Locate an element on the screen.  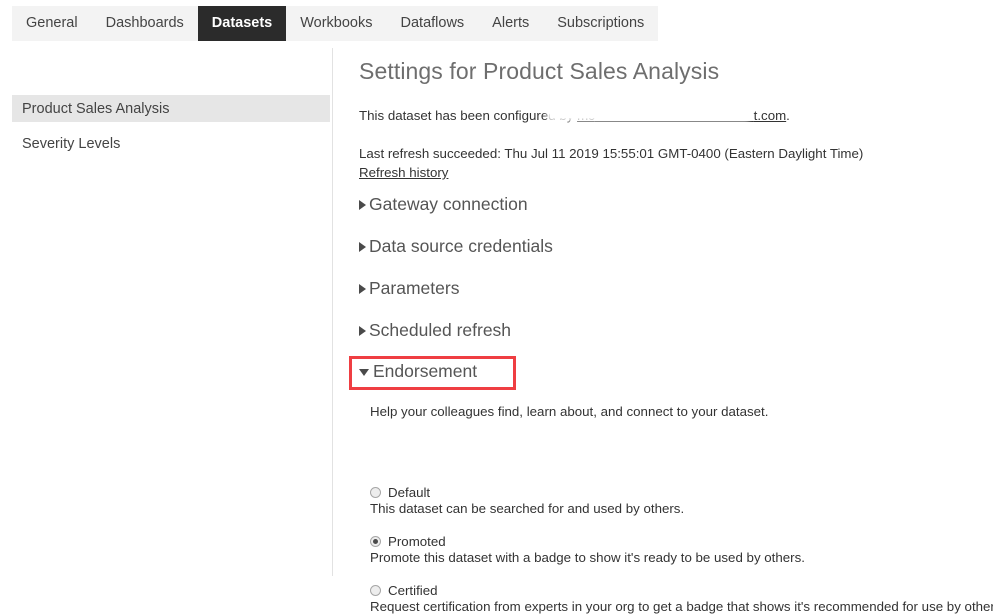
section-gateway-connection: Gateway connection is located at coordinates (443, 204).